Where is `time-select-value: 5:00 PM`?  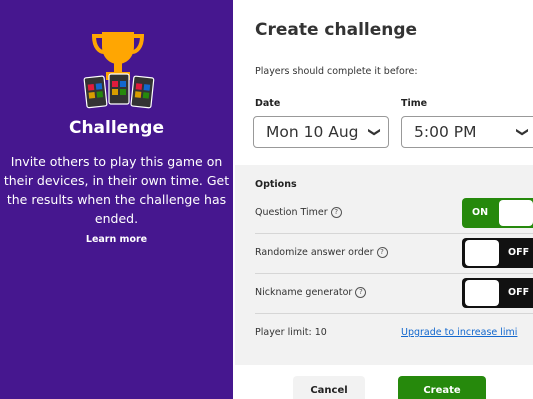
time-select-value: 5:00 PM is located at coordinates (445, 132).